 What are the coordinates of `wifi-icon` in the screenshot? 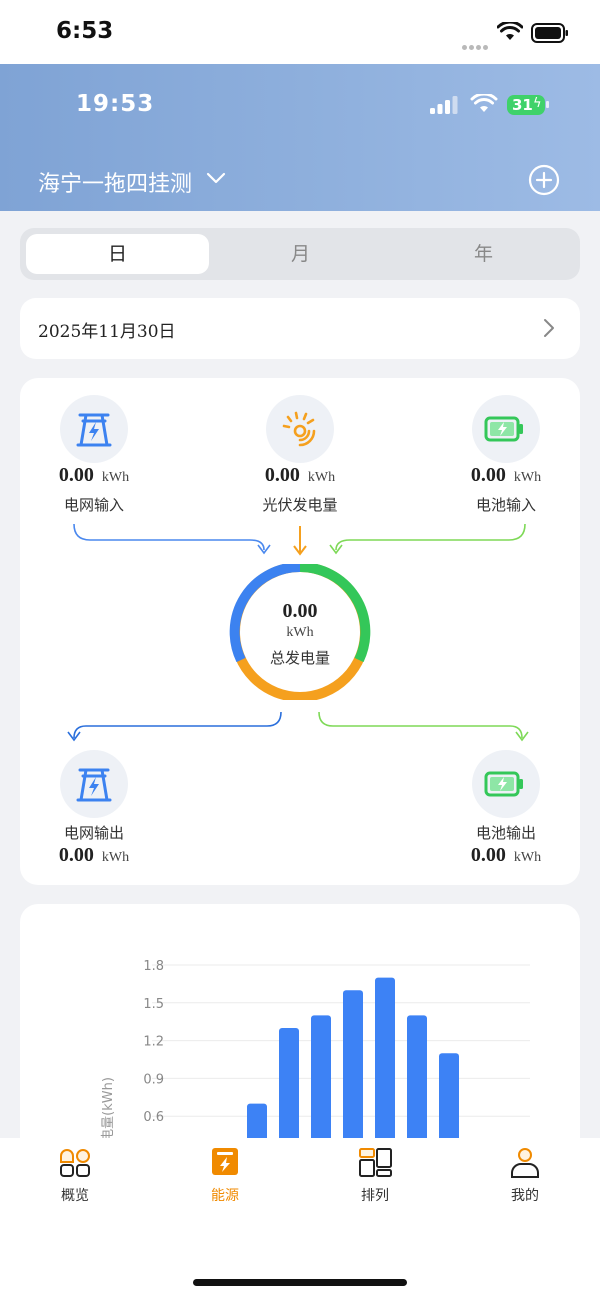 It's located at (510, 31).